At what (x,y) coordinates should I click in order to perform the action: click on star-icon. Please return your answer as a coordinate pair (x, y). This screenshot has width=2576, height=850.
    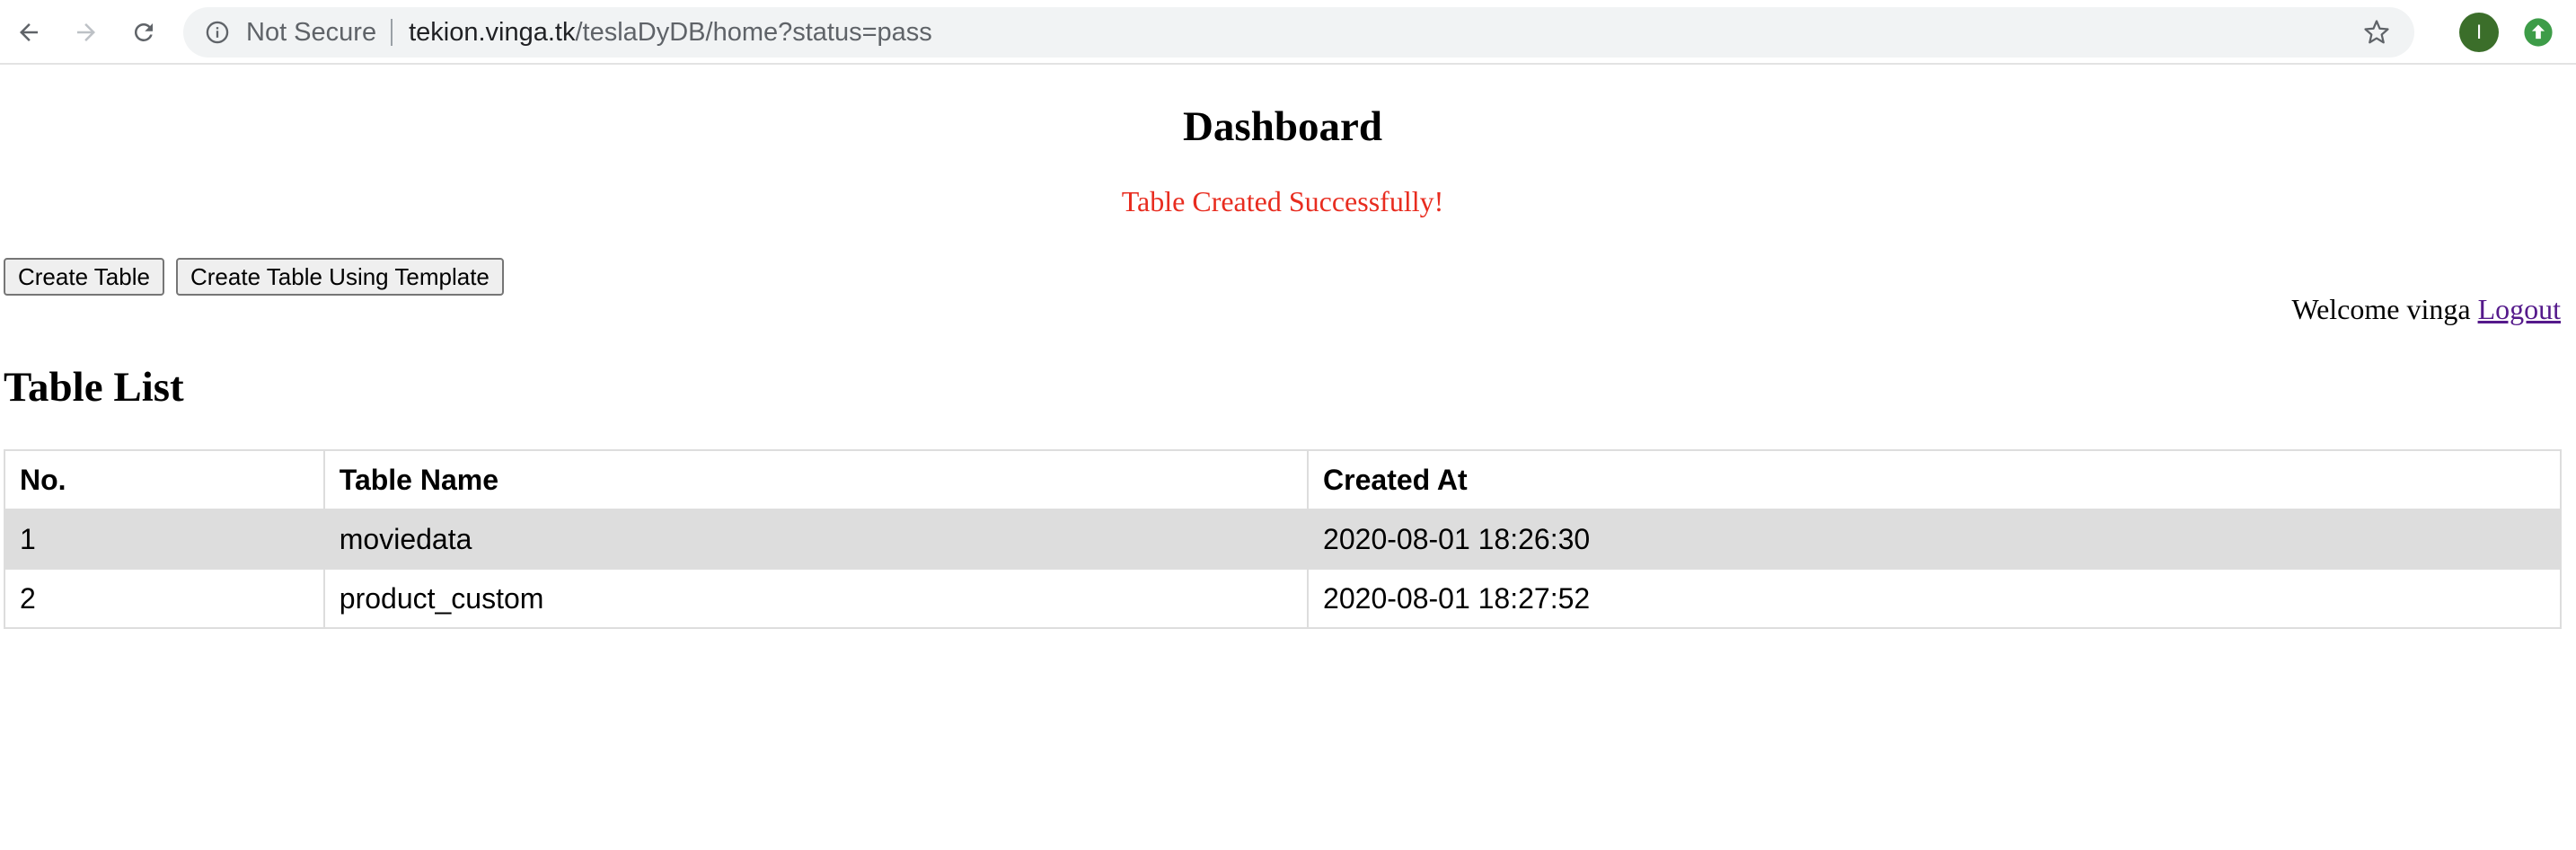
    Looking at the image, I should click on (2376, 32).